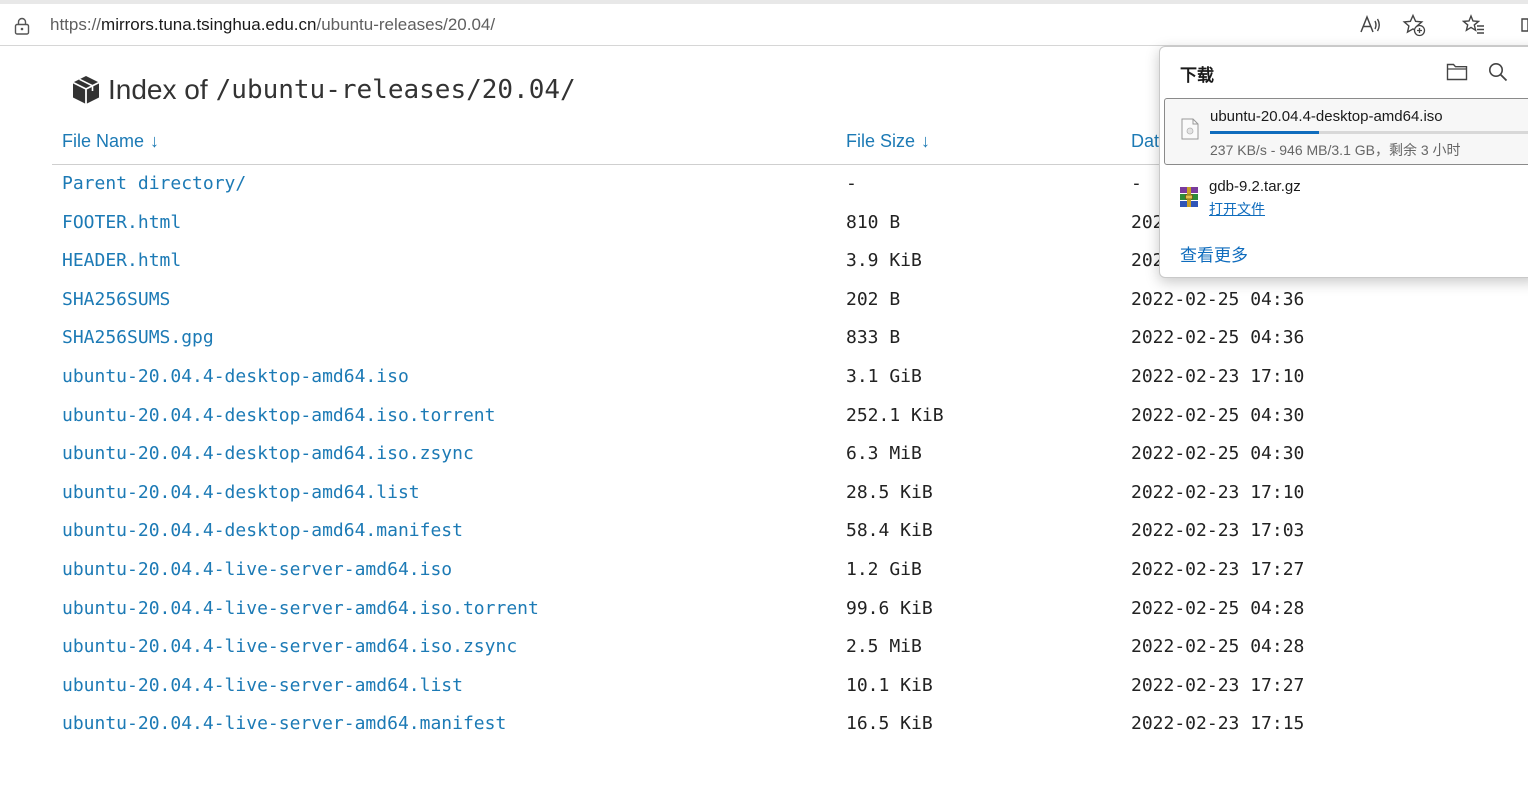 This screenshot has width=1528, height=811. Describe the element at coordinates (889, 724) in the screenshot. I see `file-size: 16.5 KiB` at that location.